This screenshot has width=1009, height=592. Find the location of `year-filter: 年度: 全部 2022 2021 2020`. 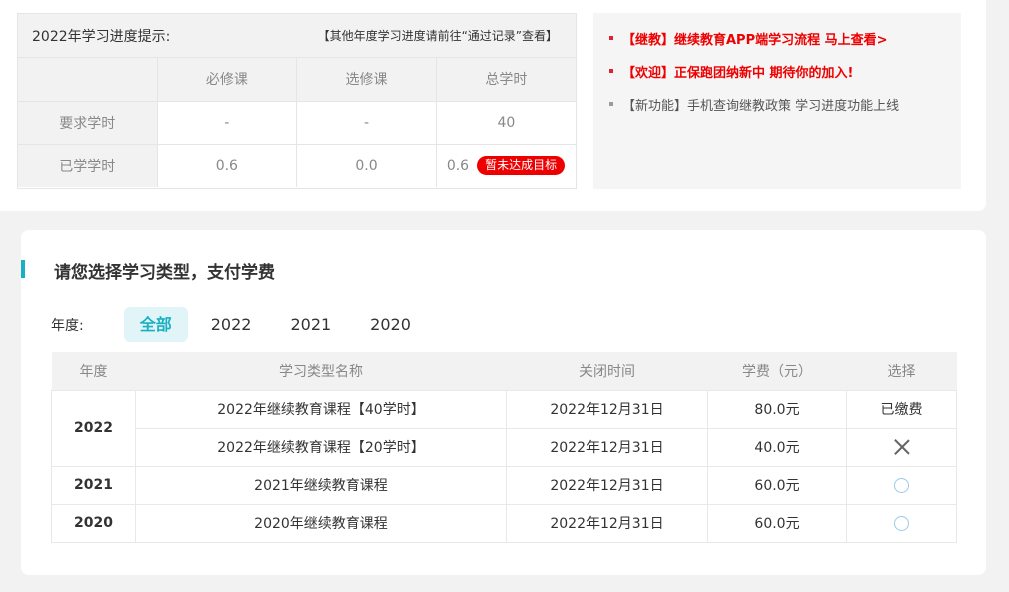

year-filter: 年度: 全部 2022 2021 2020 is located at coordinates (242, 324).